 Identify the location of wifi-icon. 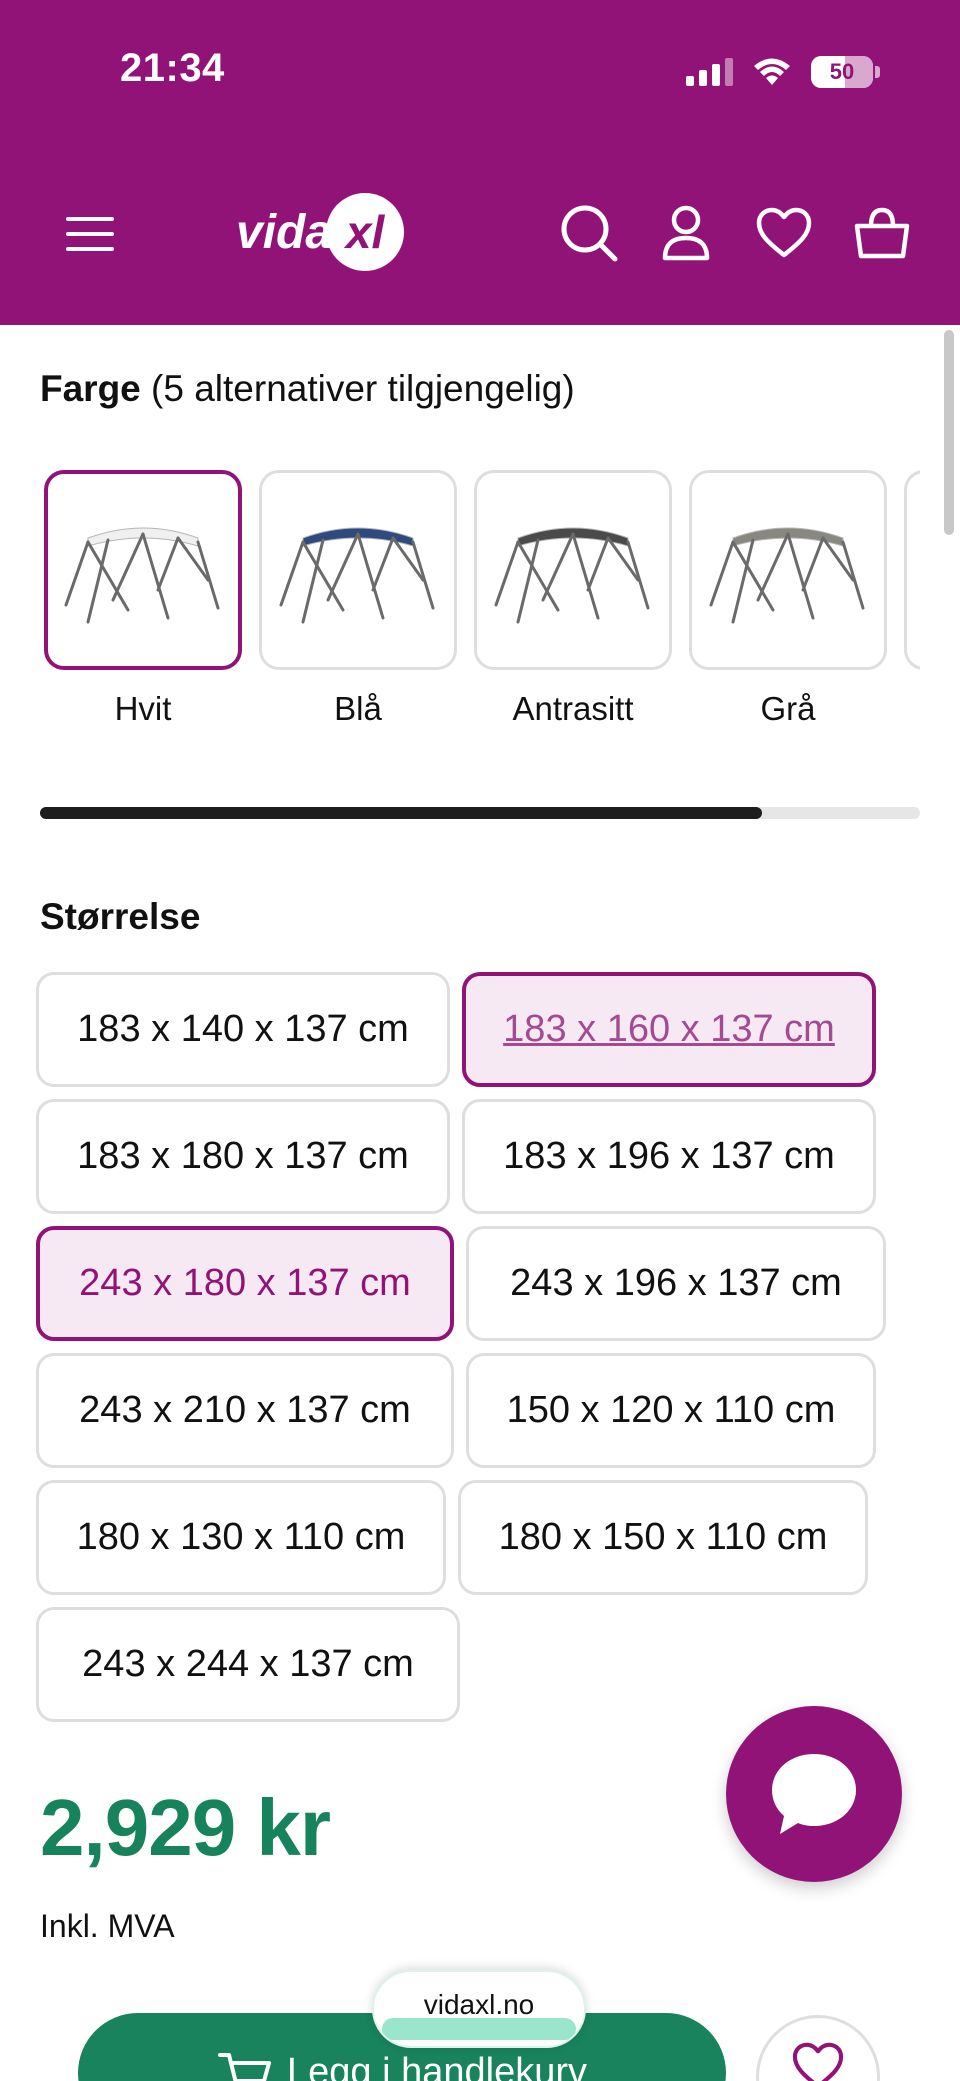
(772, 71).